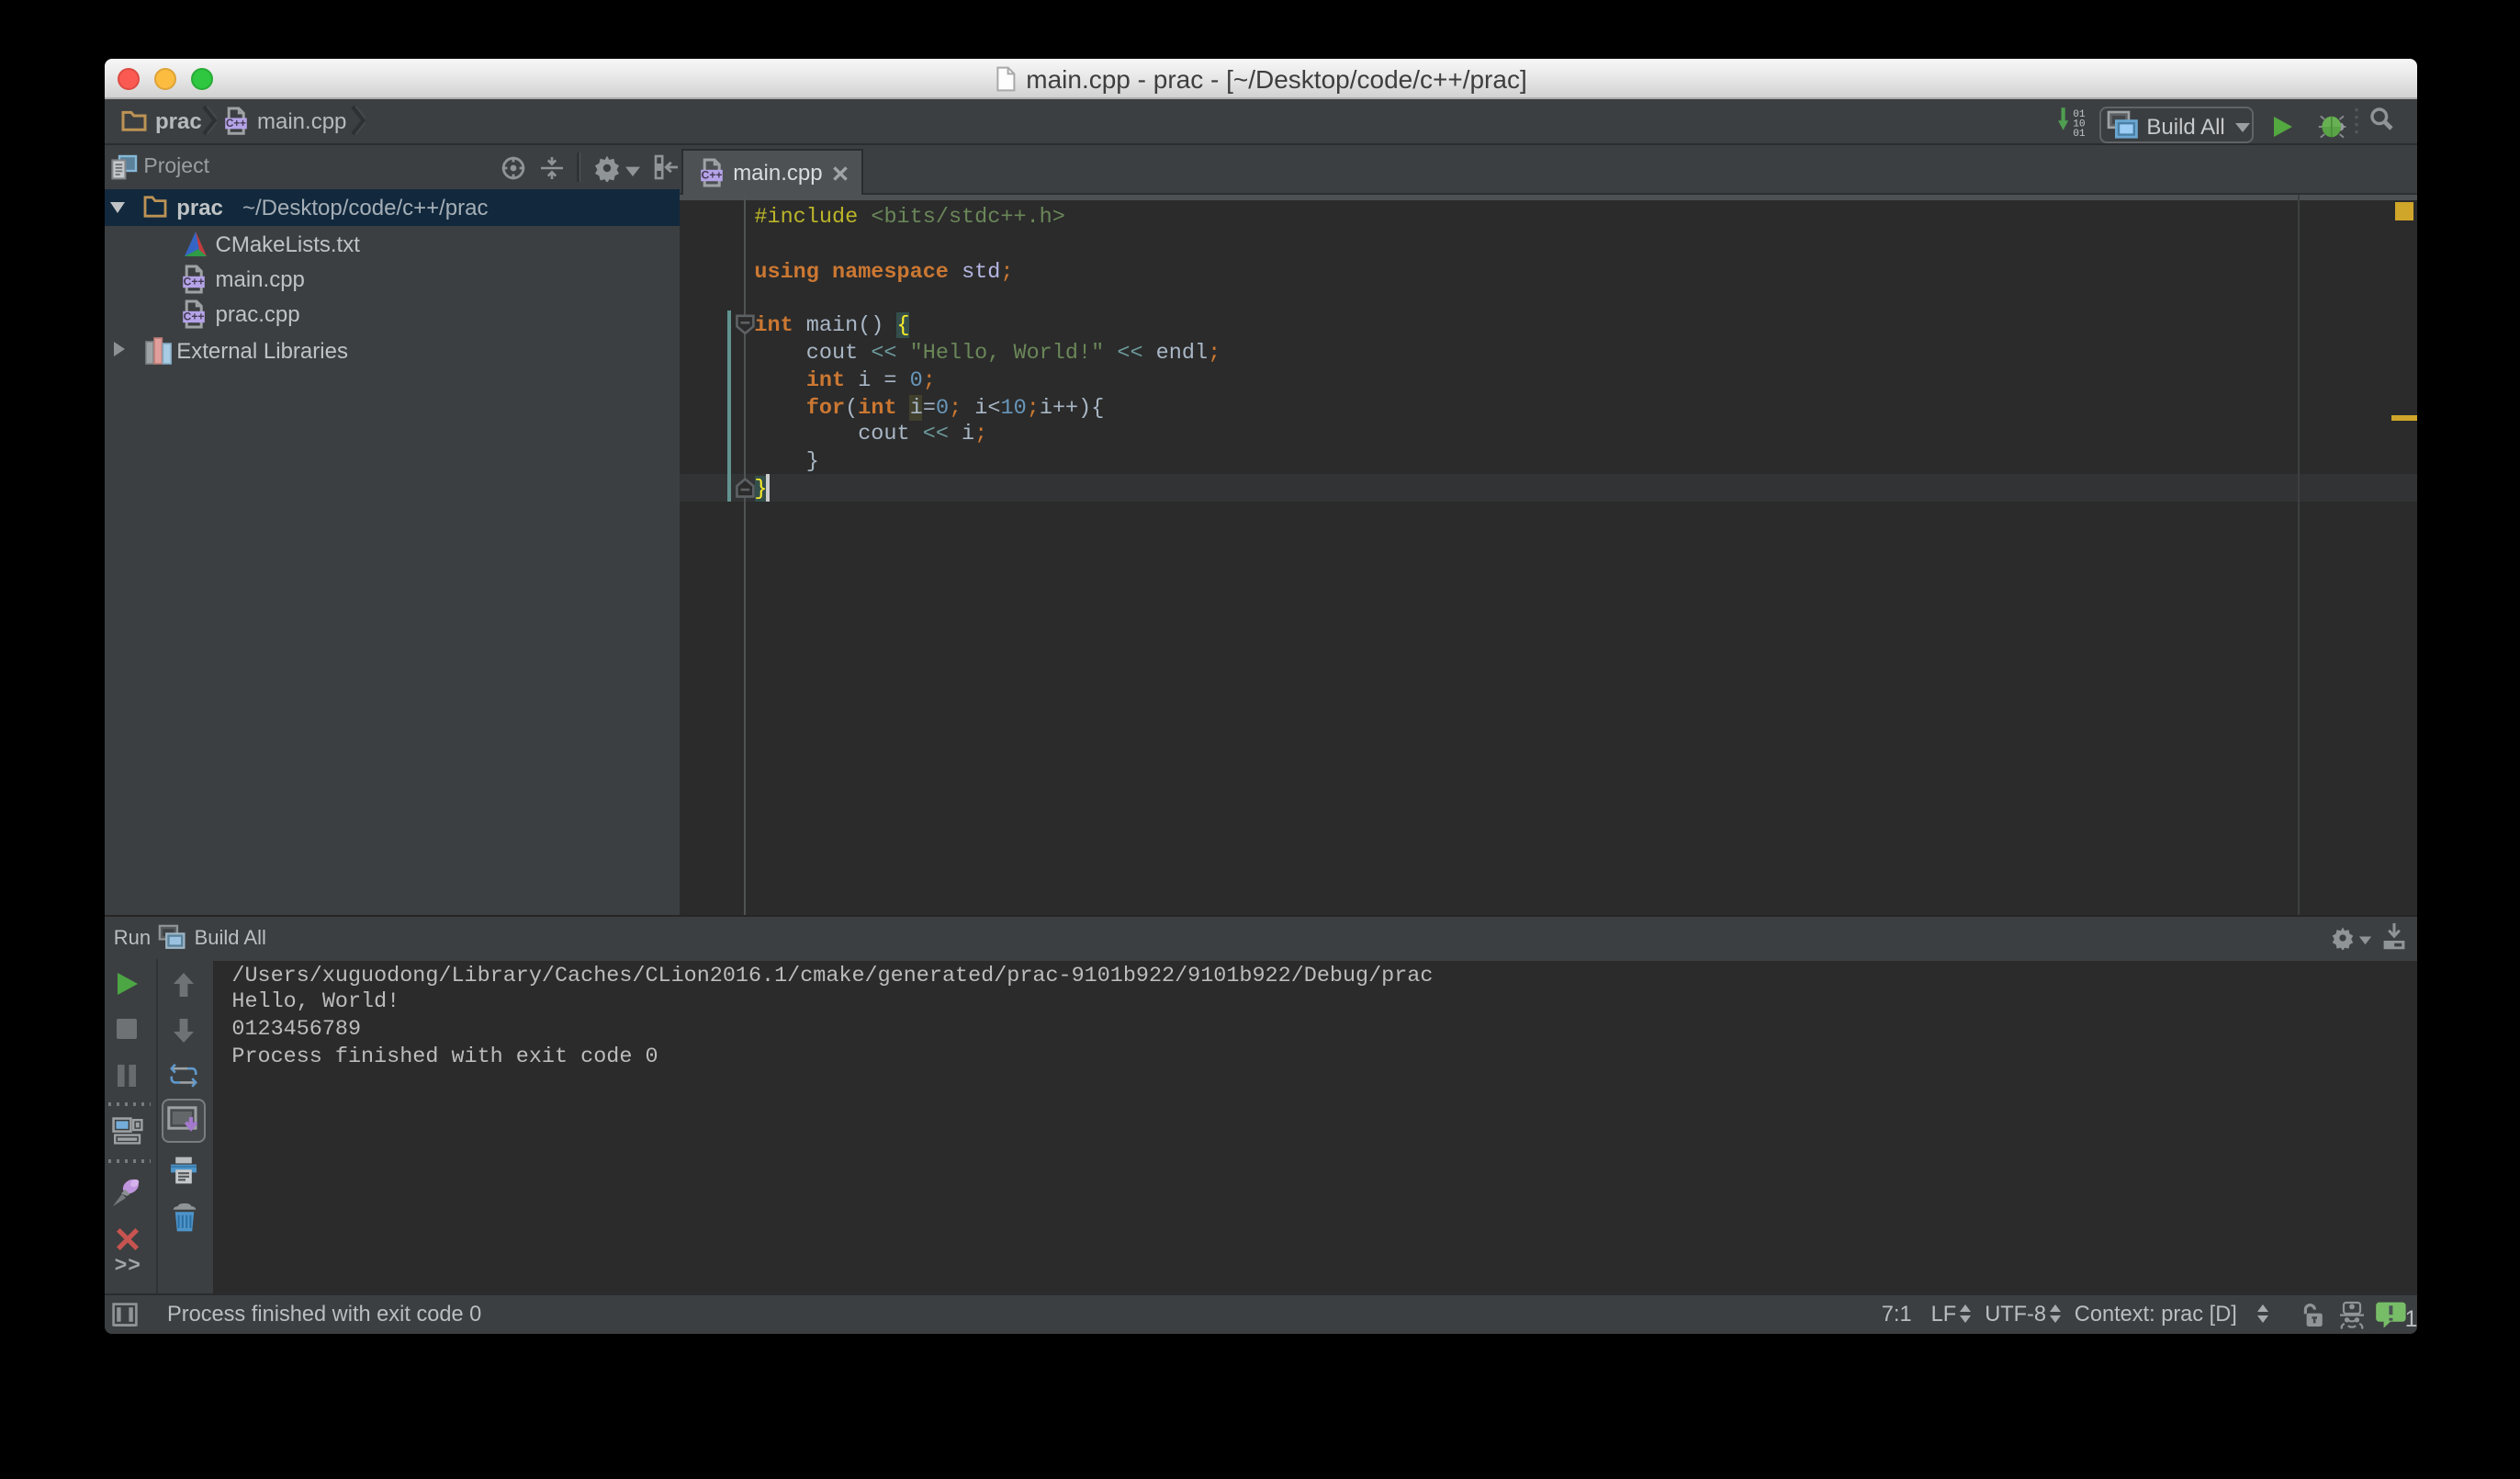 The width and height of the screenshot is (2520, 1479). What do you see at coordinates (2080, 133) in the screenshot?
I see `svg-text: 01` at bounding box center [2080, 133].